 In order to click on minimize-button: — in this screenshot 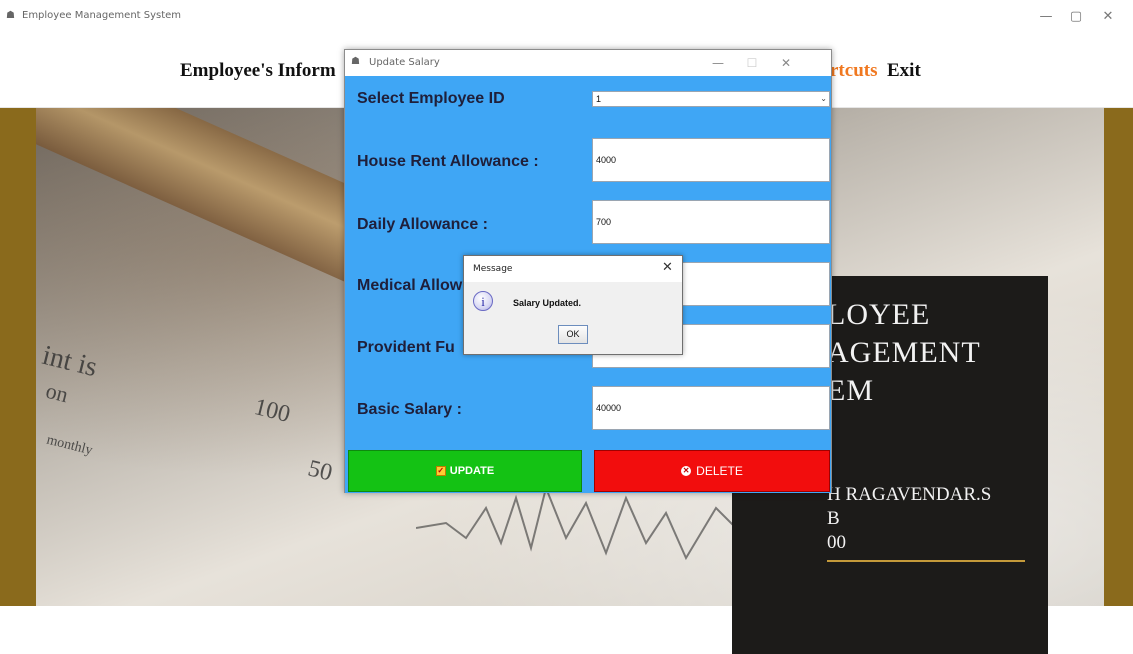, I will do `click(1046, 17)`.